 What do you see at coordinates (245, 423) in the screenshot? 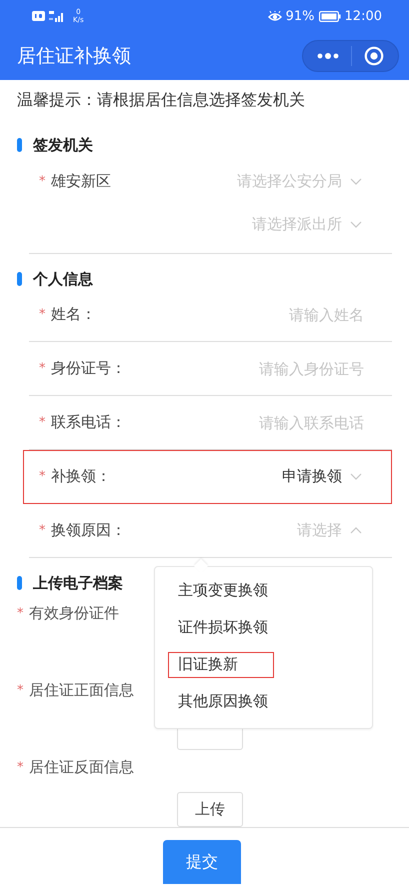
I see `text-field: 请输入联系电话` at bounding box center [245, 423].